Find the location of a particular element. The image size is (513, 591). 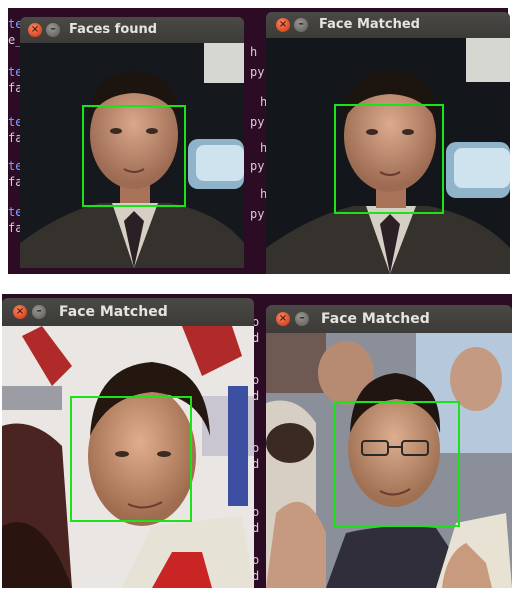

terminal-text: h is located at coordinates (254, 52).